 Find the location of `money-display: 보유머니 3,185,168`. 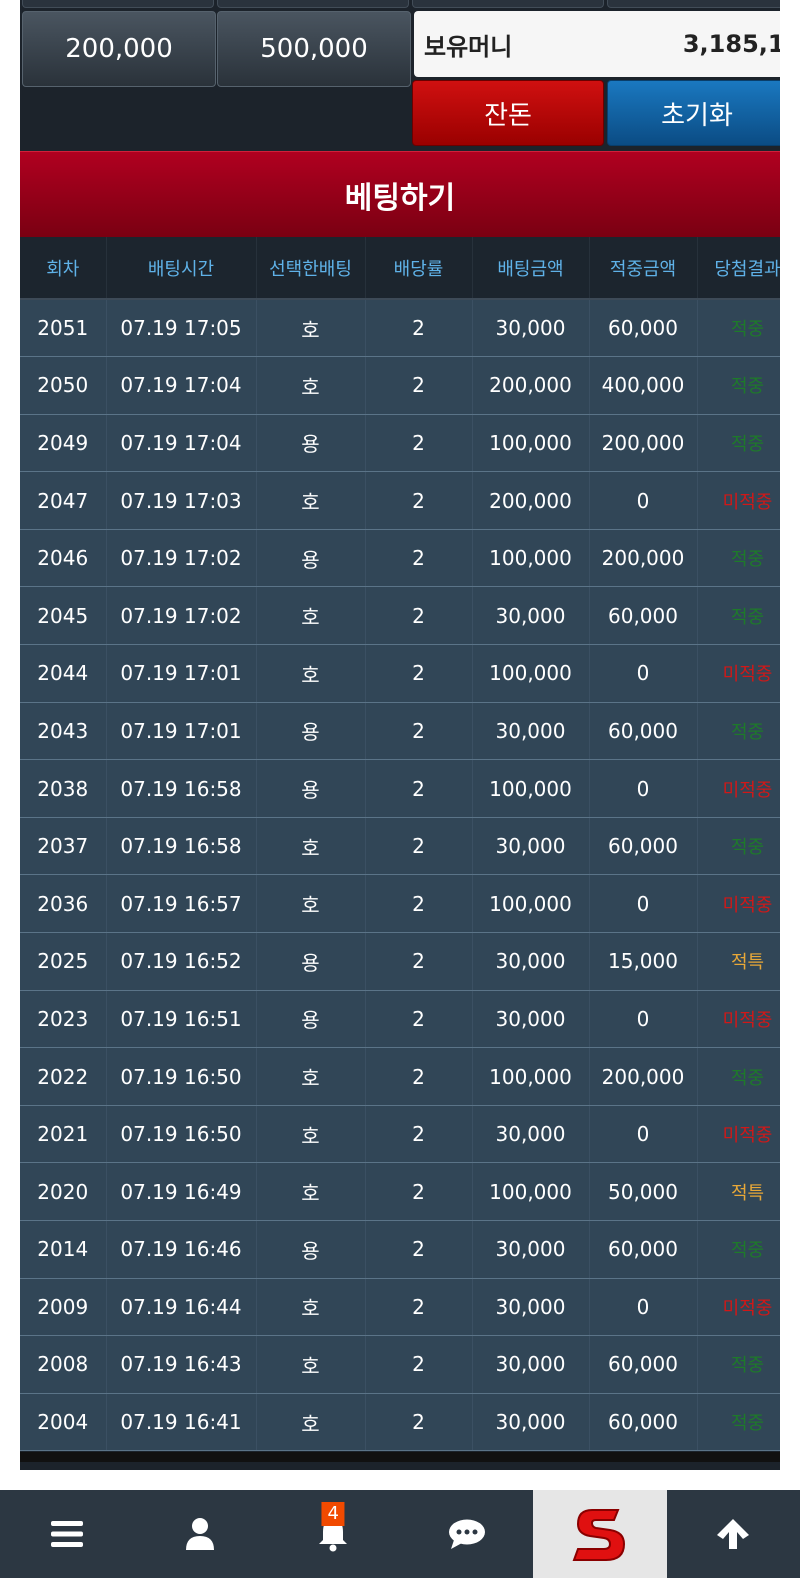

money-display: 보유머니 3,185,168 is located at coordinates (597, 44).